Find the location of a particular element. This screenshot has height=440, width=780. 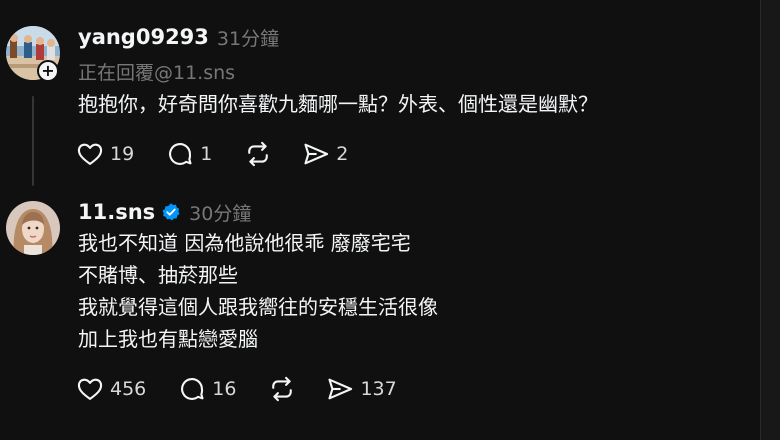

share-button: 2 is located at coordinates (325, 154).